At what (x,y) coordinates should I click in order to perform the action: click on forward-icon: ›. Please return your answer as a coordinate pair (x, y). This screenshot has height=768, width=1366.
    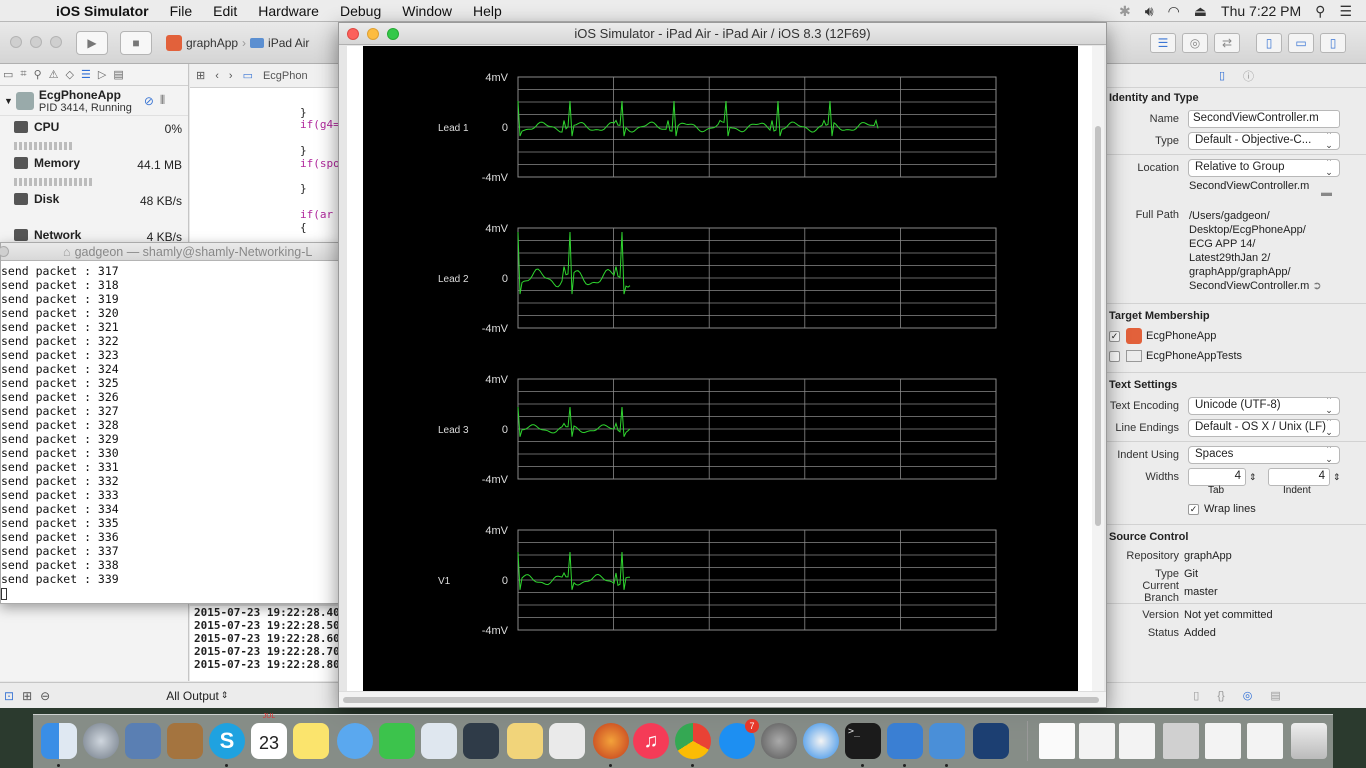
    Looking at the image, I should click on (231, 76).